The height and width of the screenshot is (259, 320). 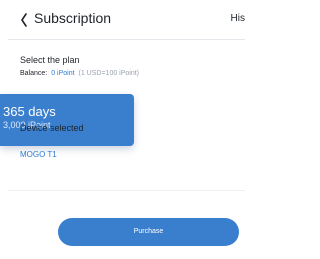 What do you see at coordinates (38, 154) in the screenshot?
I see `device-name-link: MOGO T1` at bounding box center [38, 154].